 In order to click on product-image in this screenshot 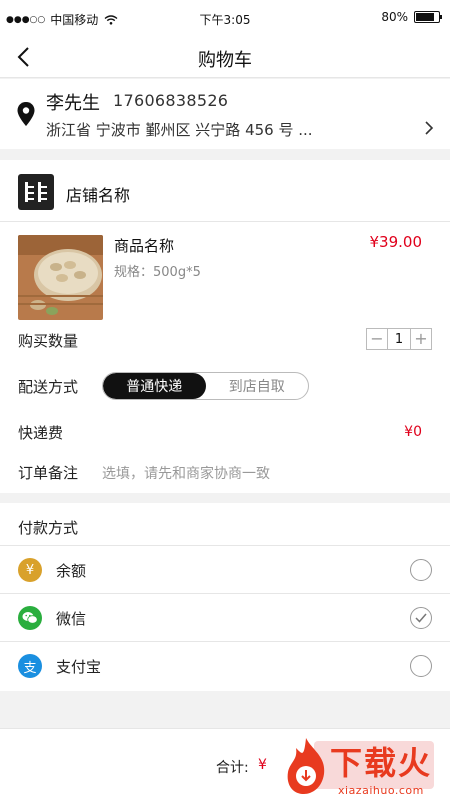, I will do `click(60, 277)`.